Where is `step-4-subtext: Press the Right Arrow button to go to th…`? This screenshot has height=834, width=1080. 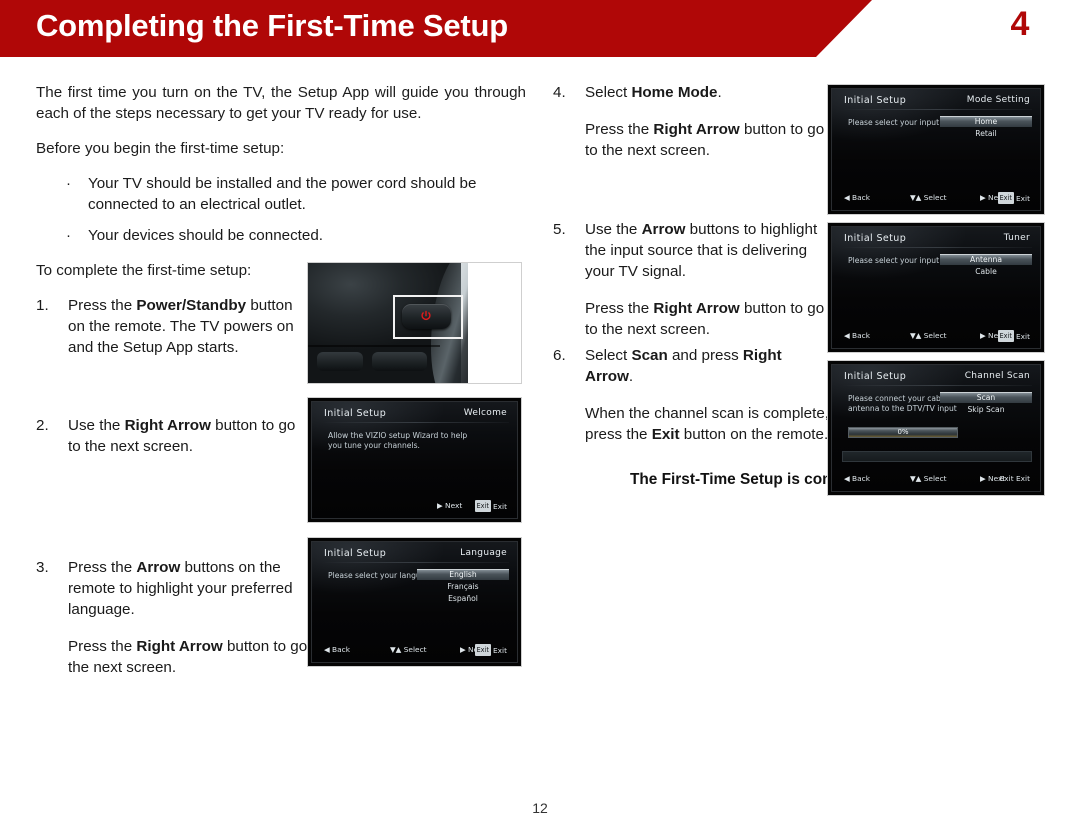
step-4-subtext: Press the Right Arrow button to go to th… is located at coordinates (705, 140).